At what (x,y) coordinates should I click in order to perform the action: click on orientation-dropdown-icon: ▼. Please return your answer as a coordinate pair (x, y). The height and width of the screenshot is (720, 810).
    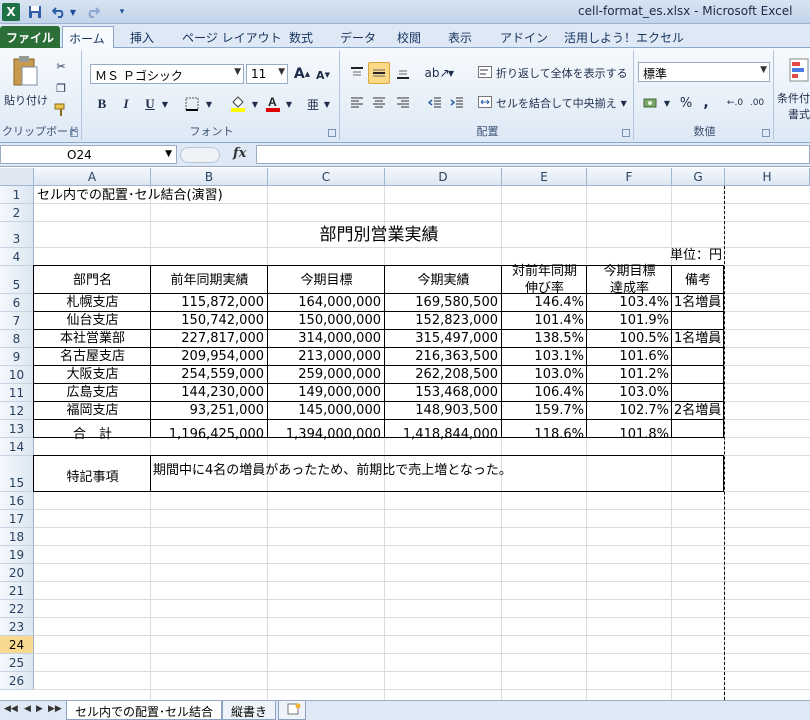
    Looking at the image, I should click on (451, 73).